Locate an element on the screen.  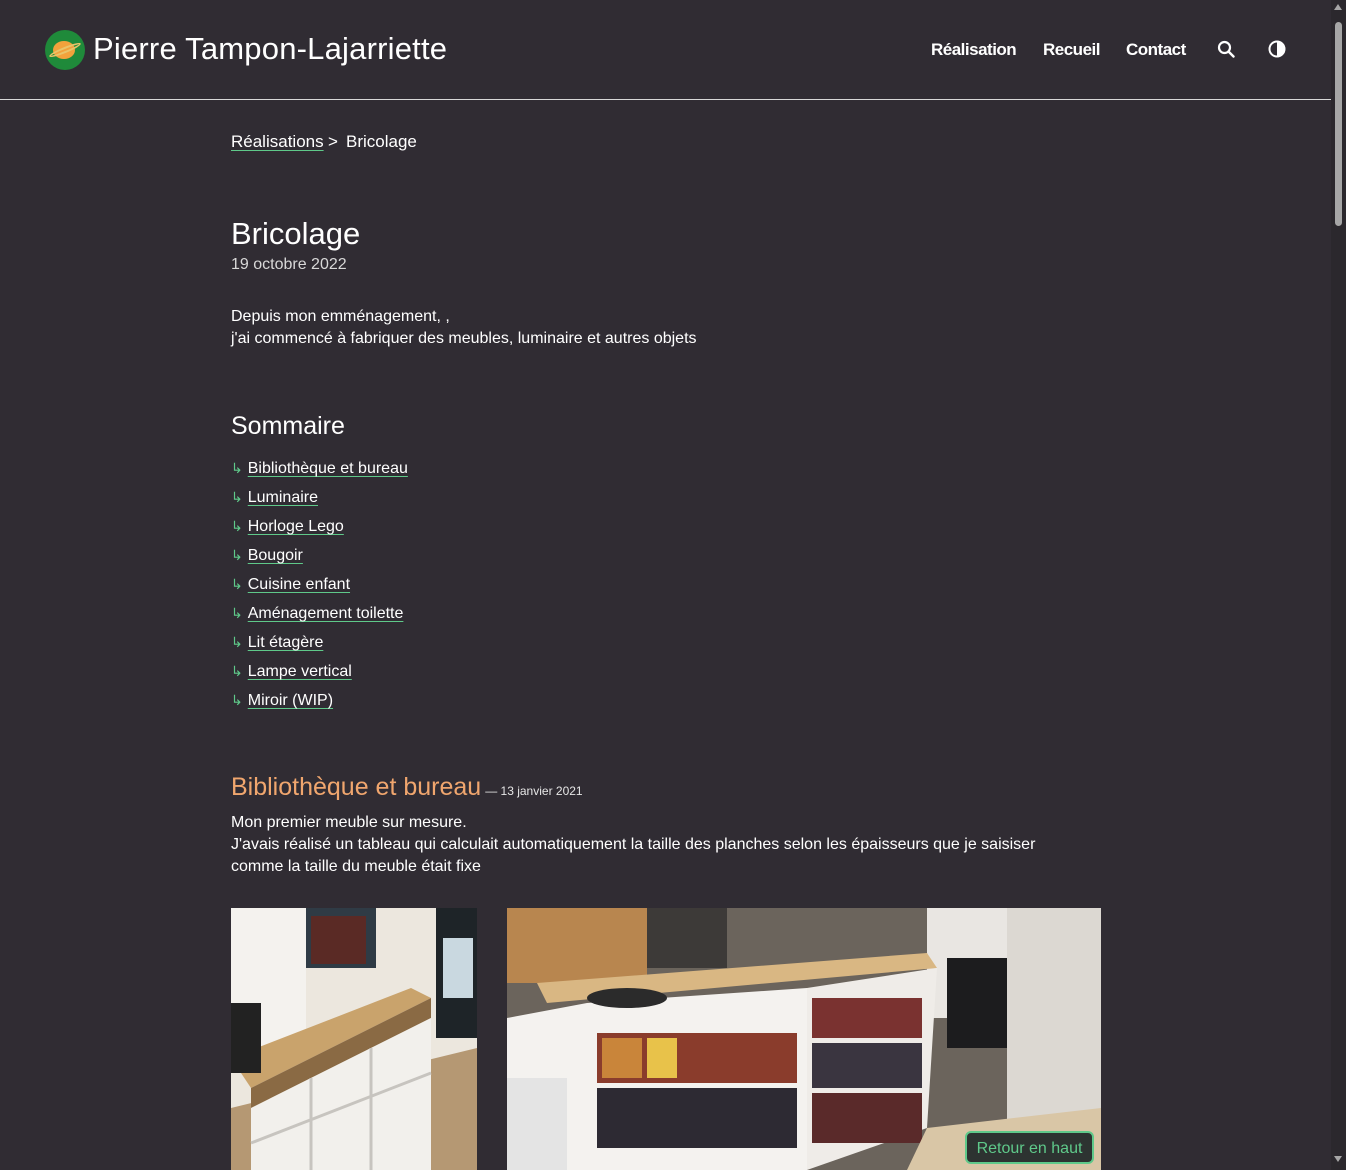
breadcrumb-parent-link: Réalisations is located at coordinates (277, 142).